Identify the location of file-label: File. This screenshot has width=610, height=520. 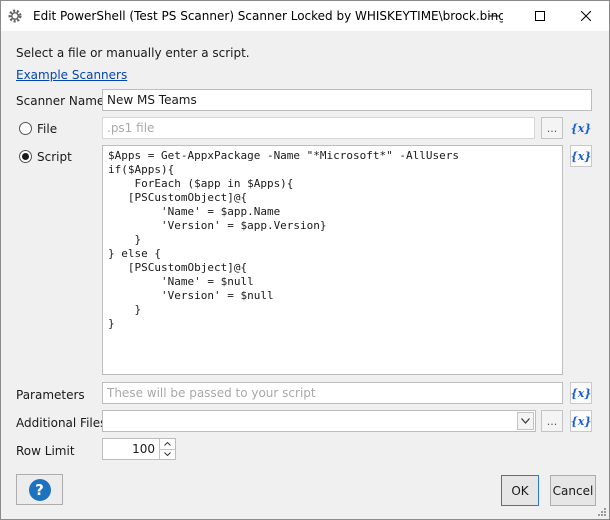
(47, 129).